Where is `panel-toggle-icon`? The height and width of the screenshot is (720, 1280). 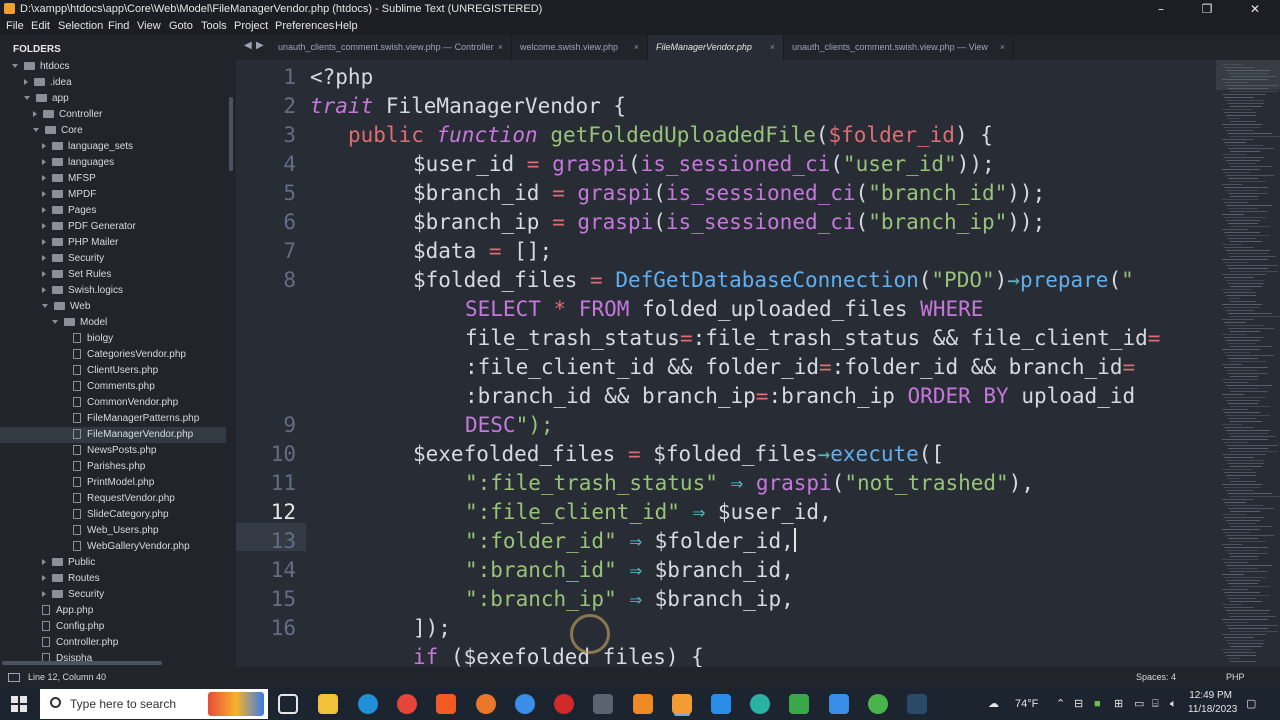
panel-toggle-icon is located at coordinates (14, 677).